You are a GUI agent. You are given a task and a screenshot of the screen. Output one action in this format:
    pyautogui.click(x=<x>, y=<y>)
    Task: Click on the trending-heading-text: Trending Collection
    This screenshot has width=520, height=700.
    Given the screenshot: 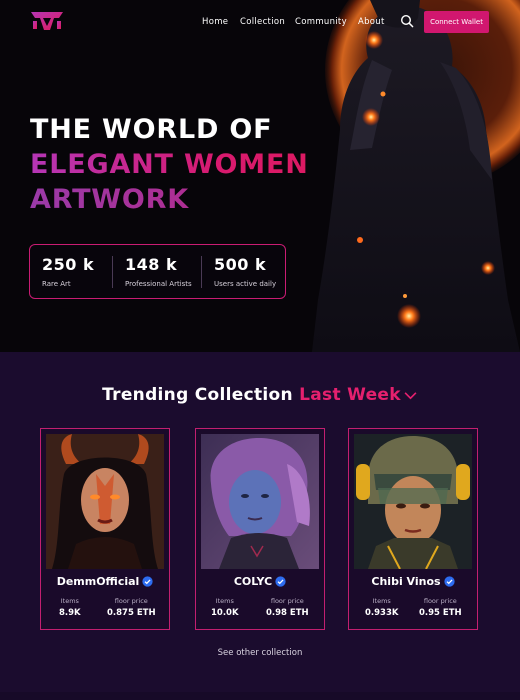 What is the action you would take?
    pyautogui.click(x=197, y=395)
    